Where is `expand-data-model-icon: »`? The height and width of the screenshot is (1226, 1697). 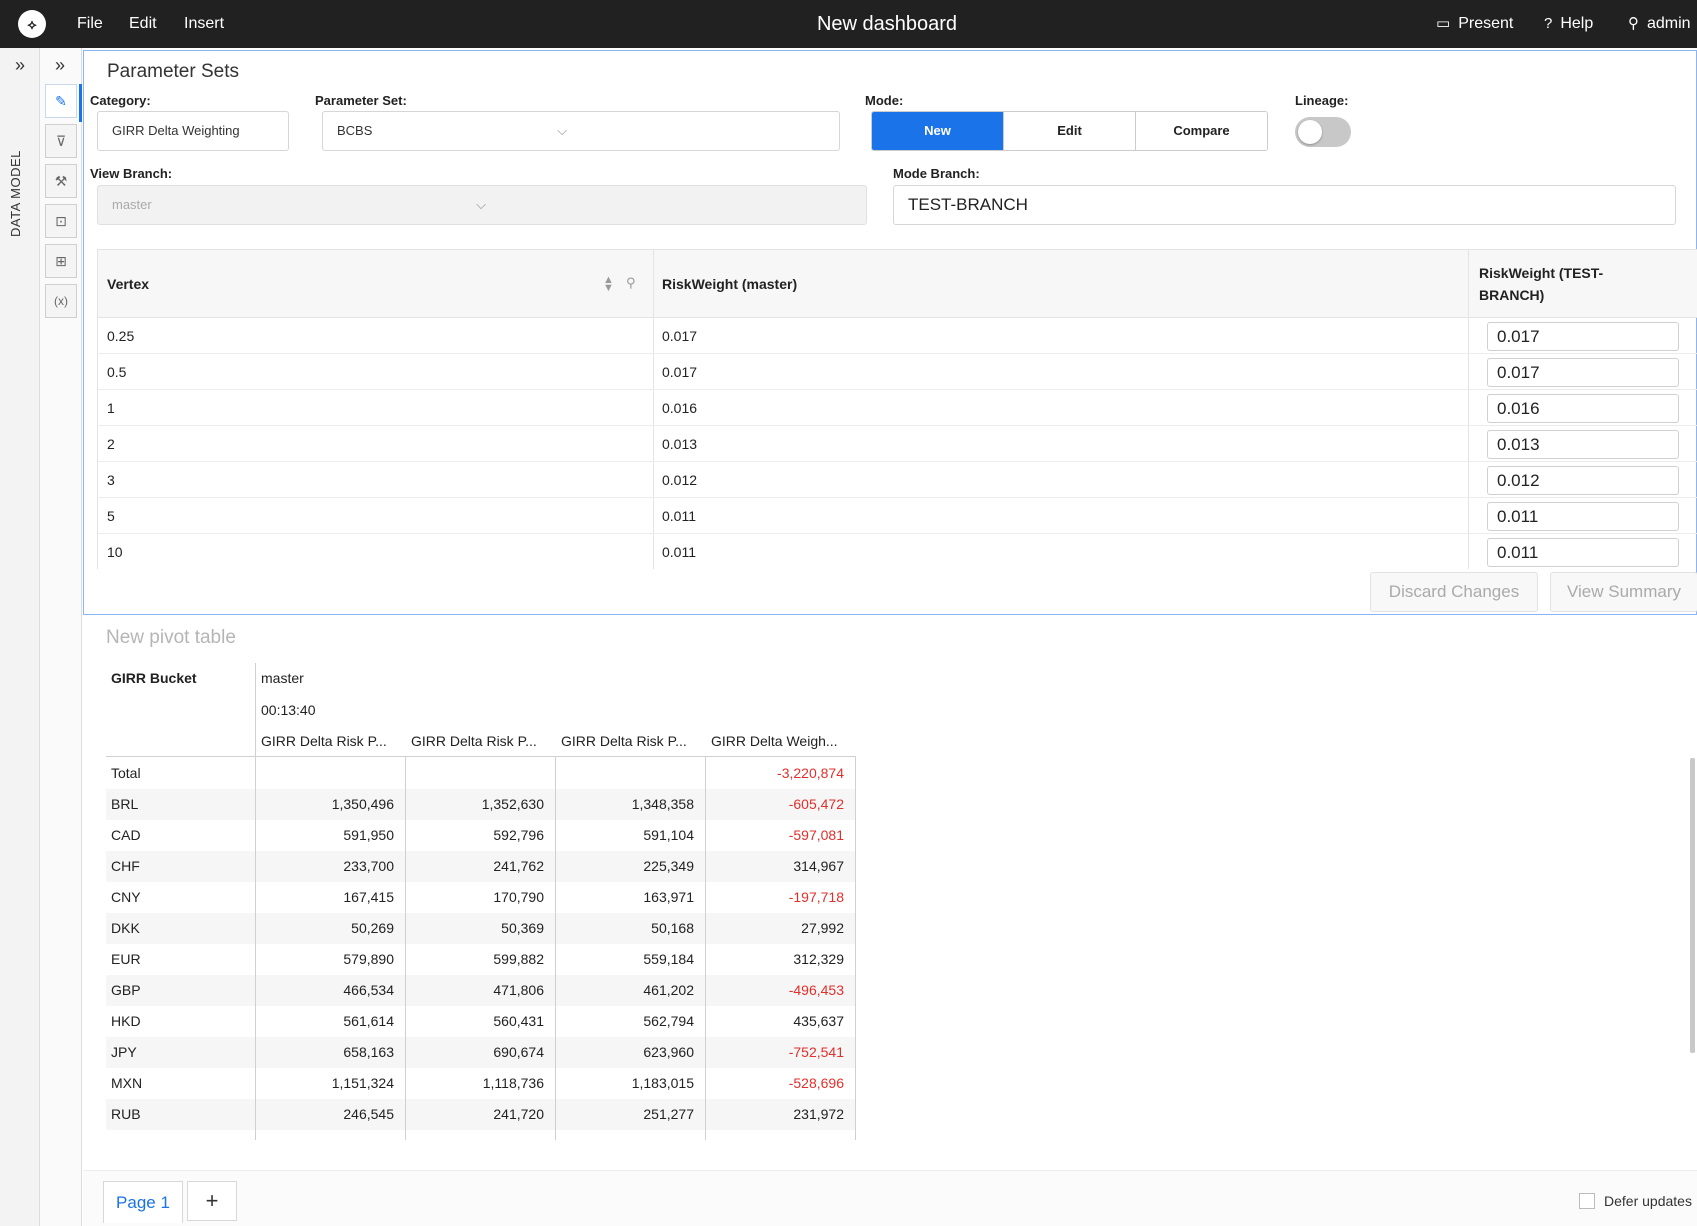
expand-data-model-icon: » is located at coordinates (20, 65).